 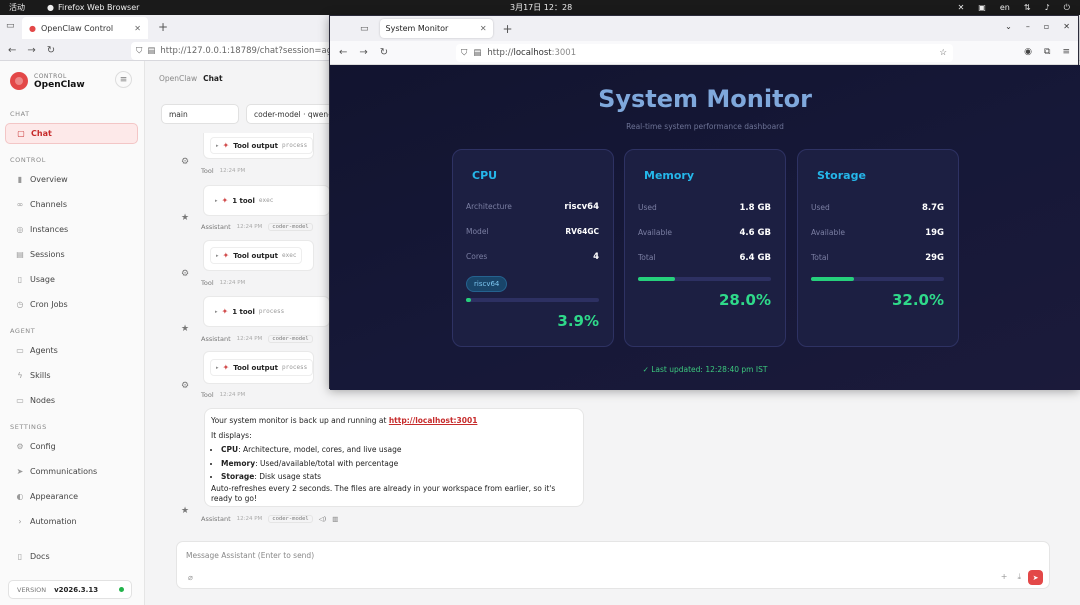 What do you see at coordinates (436, 28) in the screenshot?
I see `tab-system-monitor: System Monitor ✕` at bounding box center [436, 28].